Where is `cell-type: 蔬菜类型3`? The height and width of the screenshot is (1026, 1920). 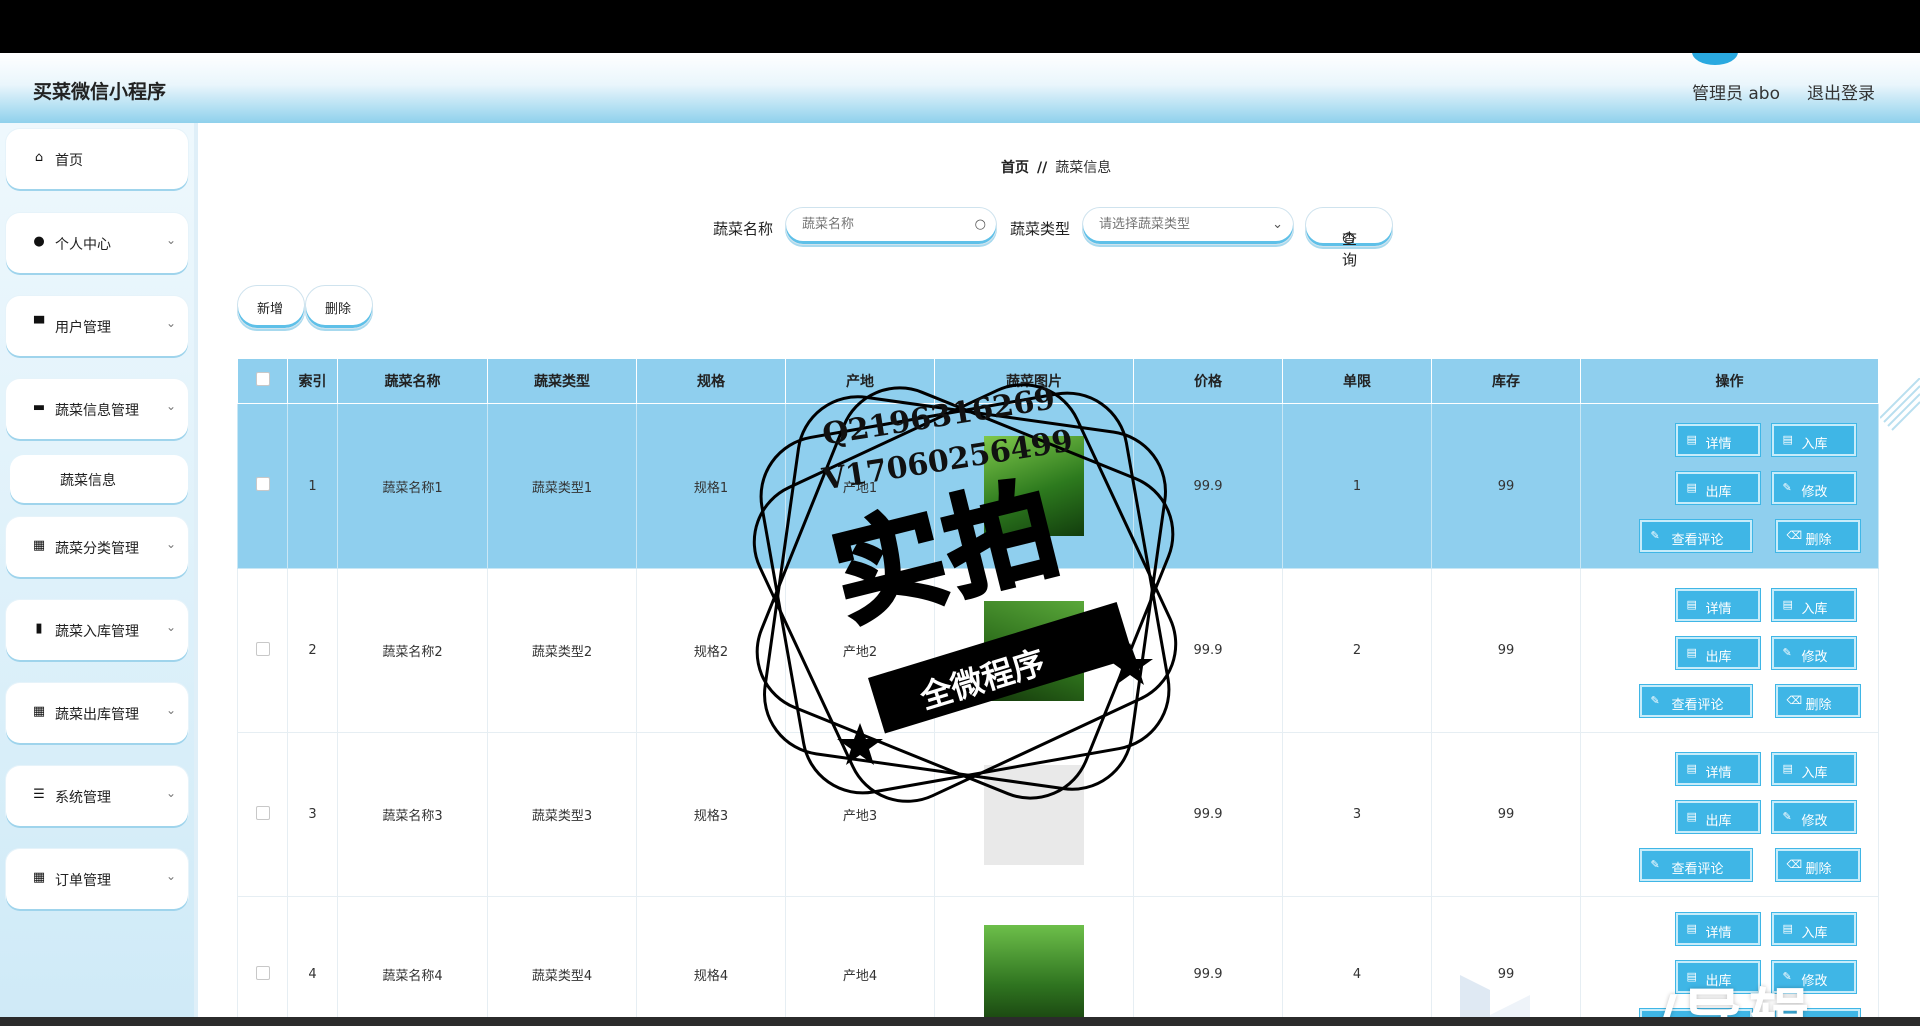
cell-type: 蔬菜类型3 is located at coordinates (562, 814).